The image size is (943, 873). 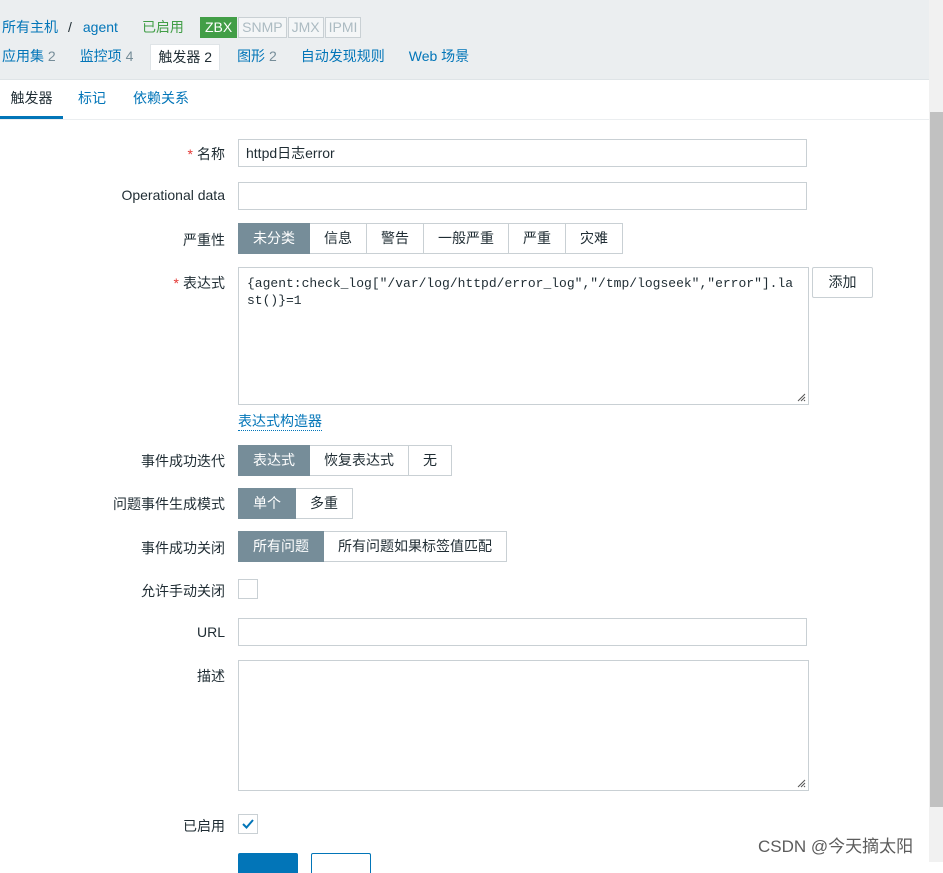 What do you see at coordinates (281, 546) in the screenshot?
I see `ok-close-all-problems: 所有问题` at bounding box center [281, 546].